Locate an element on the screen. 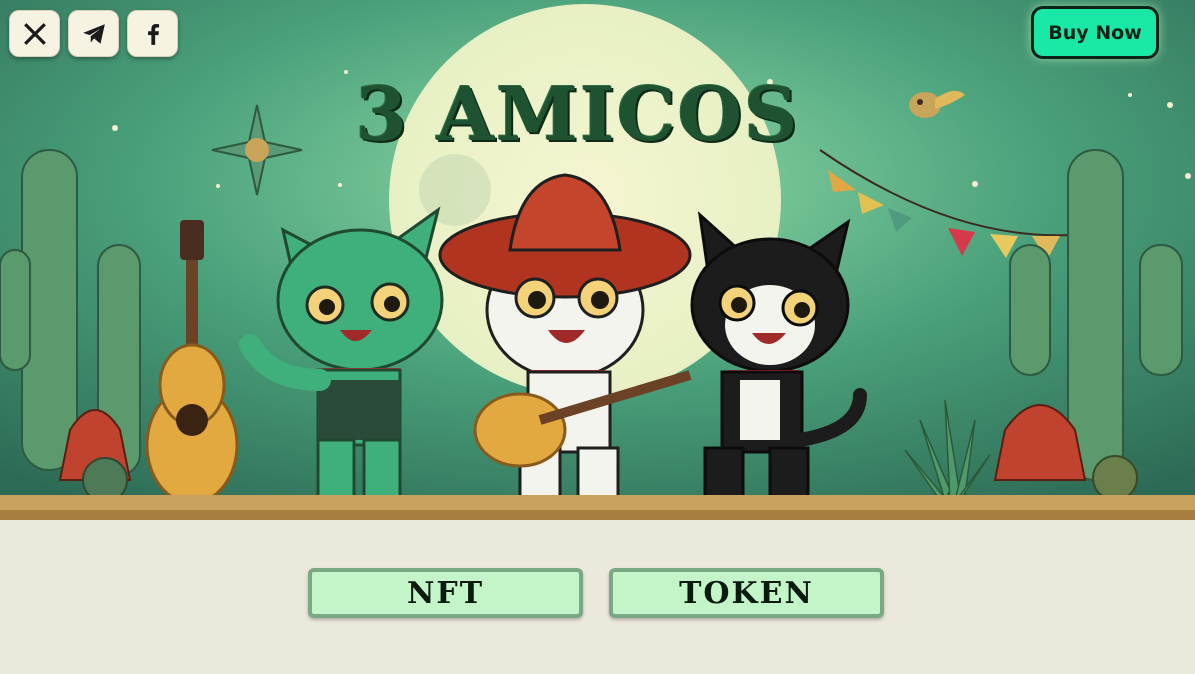 The width and height of the screenshot is (1195, 674). facebook-icon is located at coordinates (153, 34).